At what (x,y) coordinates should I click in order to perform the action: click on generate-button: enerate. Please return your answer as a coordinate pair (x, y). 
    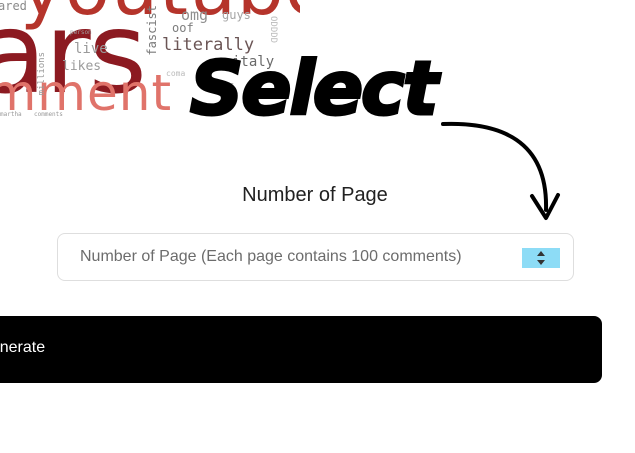
    Looking at the image, I should click on (301, 349).